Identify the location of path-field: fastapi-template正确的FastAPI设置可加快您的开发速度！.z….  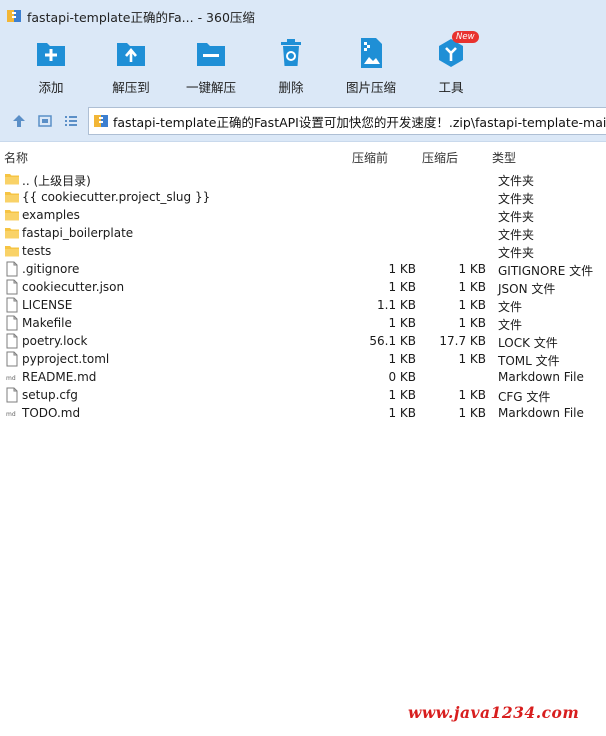
(347, 121).